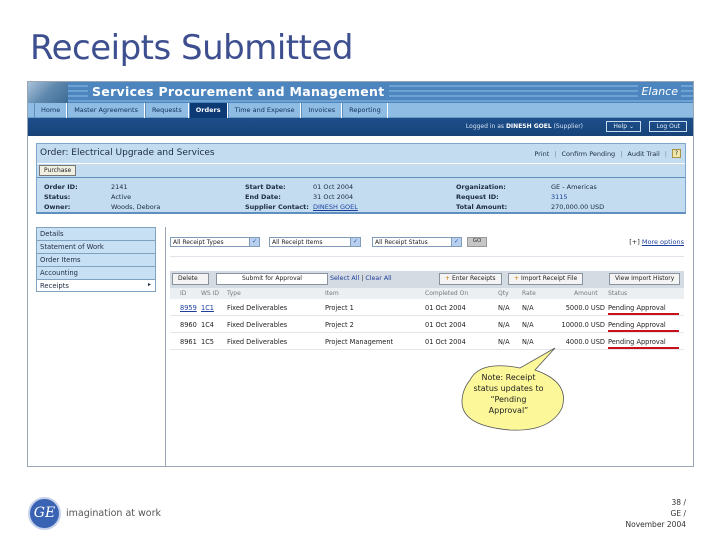 The width and height of the screenshot is (720, 540). I want to click on plus-icon: +, so click(448, 278).